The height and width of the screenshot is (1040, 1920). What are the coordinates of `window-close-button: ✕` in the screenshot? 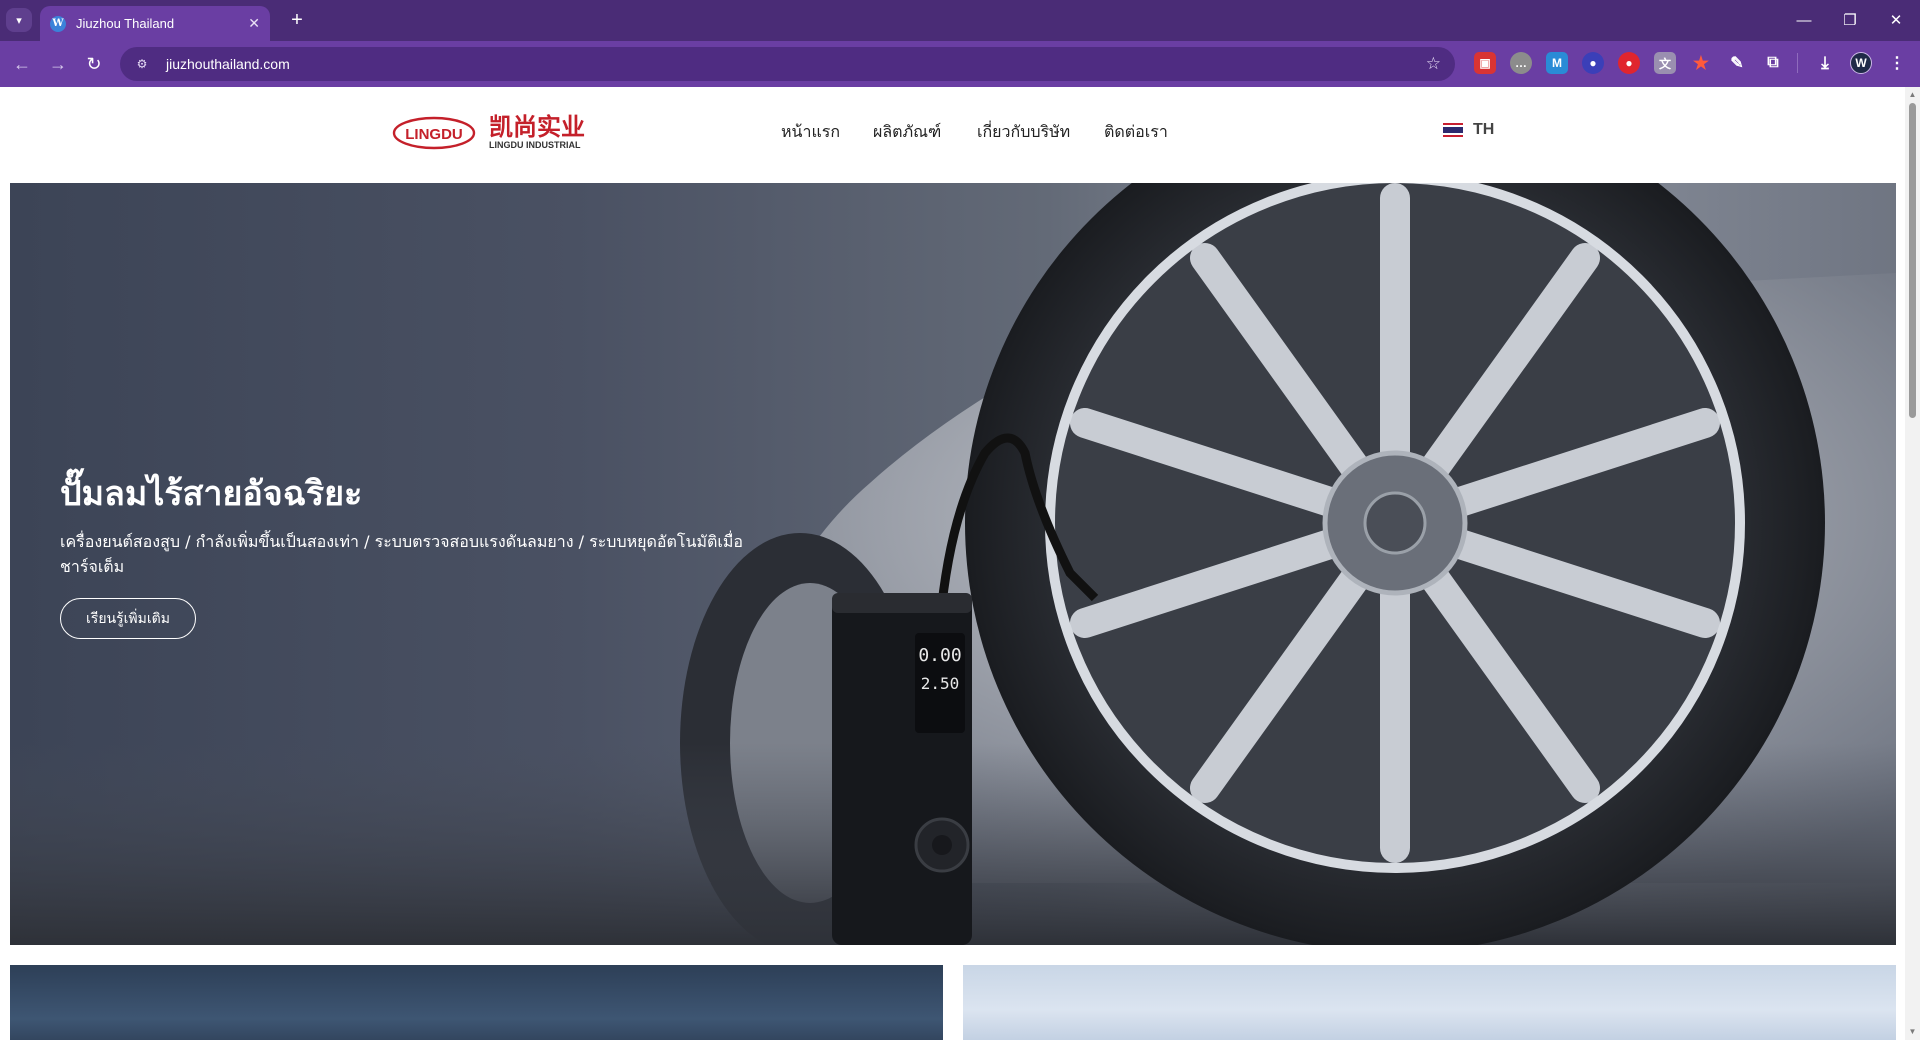 It's located at (1896, 20).